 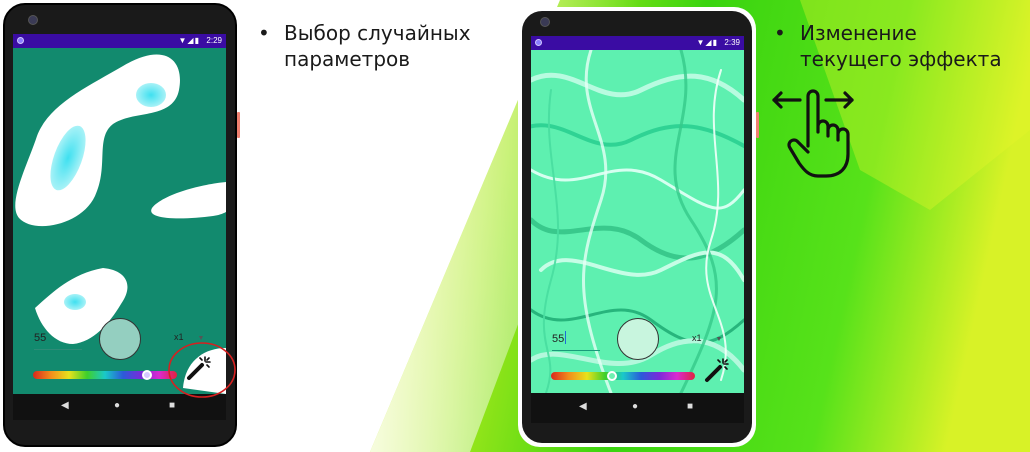 What do you see at coordinates (637, 43) in the screenshot?
I see `status-bar: ▼◢▮ 2:39` at bounding box center [637, 43].